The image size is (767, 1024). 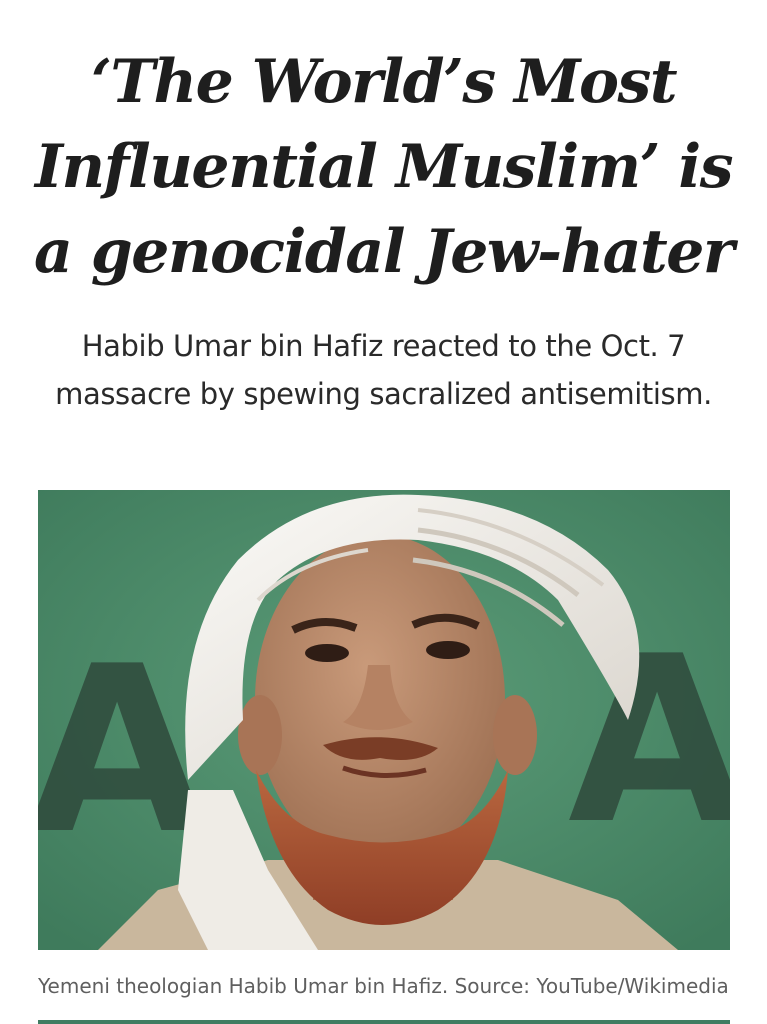 What do you see at coordinates (448, 650) in the screenshot?
I see `right-eye-shape` at bounding box center [448, 650].